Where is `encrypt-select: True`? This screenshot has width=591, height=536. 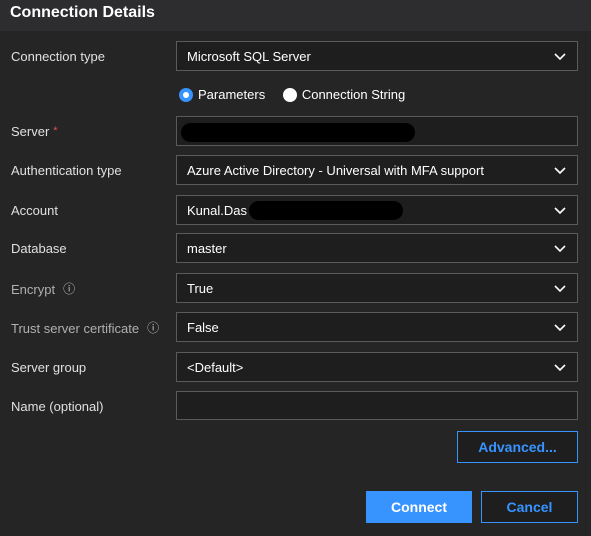 encrypt-select: True is located at coordinates (377, 288).